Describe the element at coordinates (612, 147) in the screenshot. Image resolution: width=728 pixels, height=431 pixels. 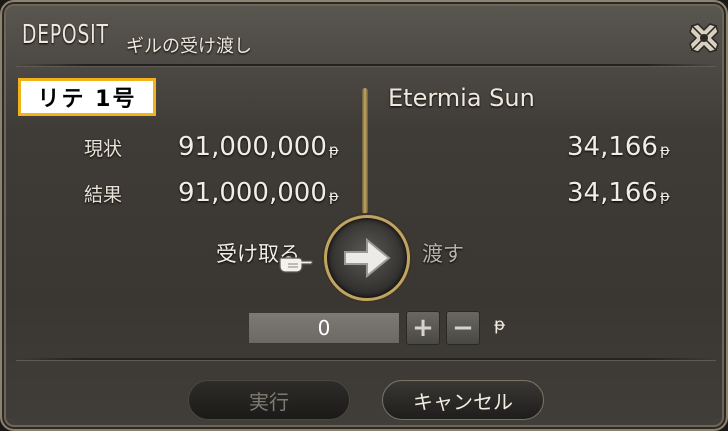
I see `partner-current-gil-value: 34,166` at that location.